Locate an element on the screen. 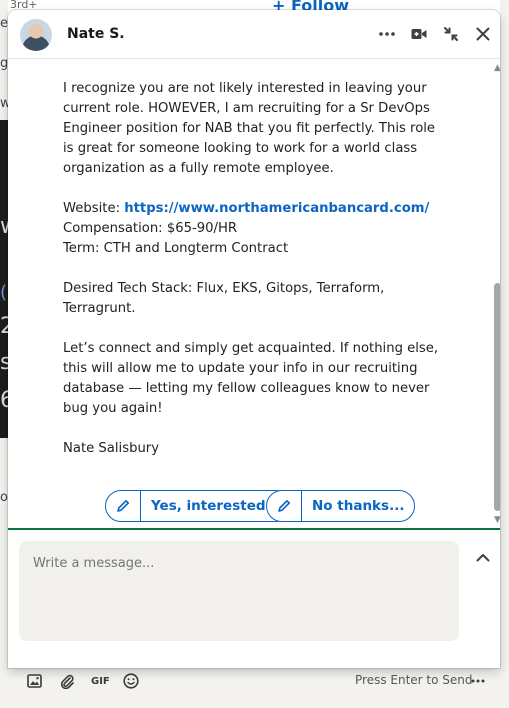 The height and width of the screenshot is (708, 509). image-icon is located at coordinates (34, 681).